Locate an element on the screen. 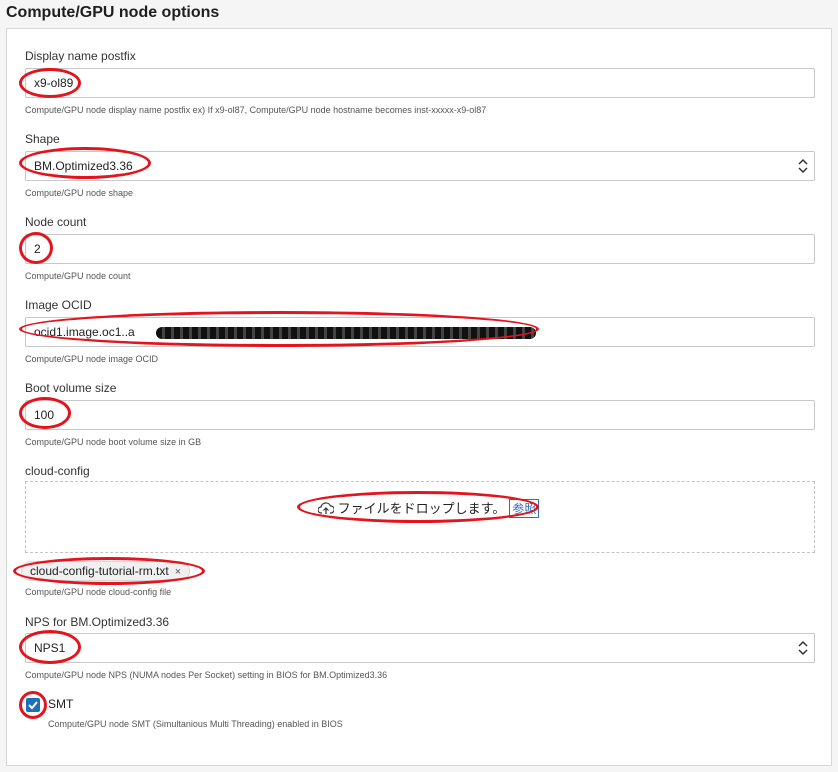 The width and height of the screenshot is (838, 772). image-ocid-value: ocid1.image.oc1..a is located at coordinates (84, 332).